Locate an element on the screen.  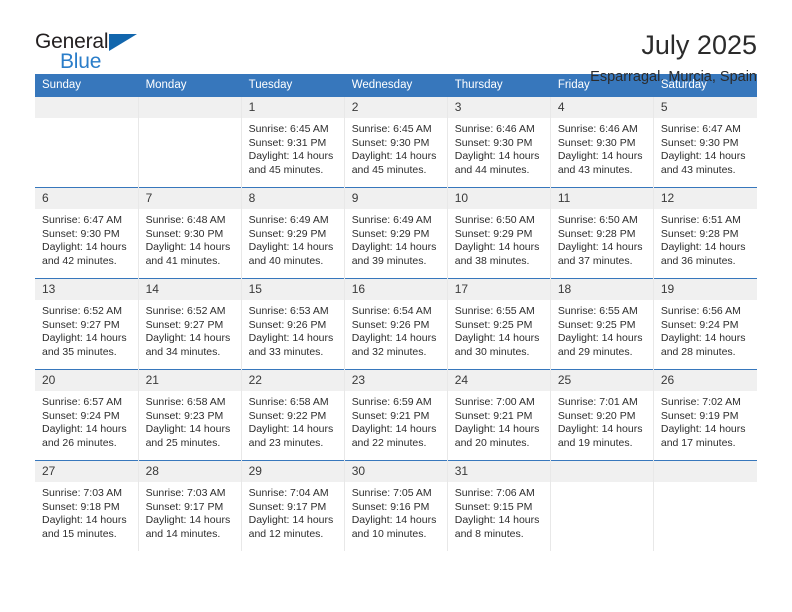
day-number: 13 is located at coordinates (86, 289).